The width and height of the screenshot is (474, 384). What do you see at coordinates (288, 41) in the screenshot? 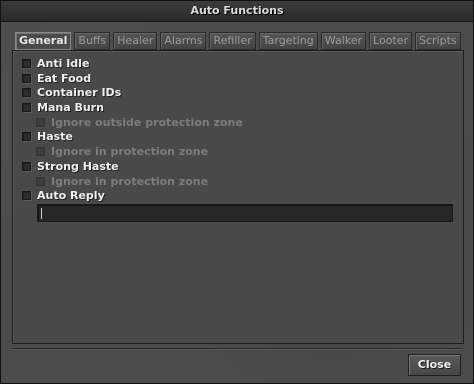
I see `tab-targeting: Targeting` at bounding box center [288, 41].